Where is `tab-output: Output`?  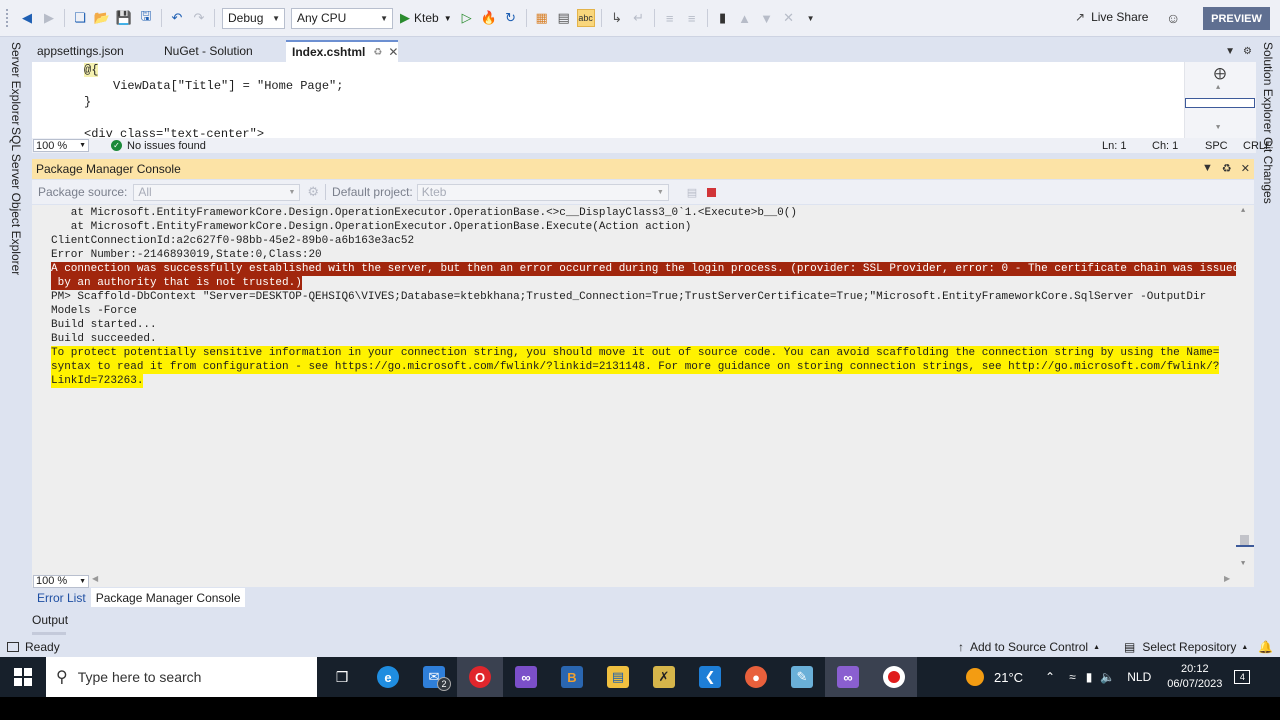 tab-output: Output is located at coordinates (50, 624).